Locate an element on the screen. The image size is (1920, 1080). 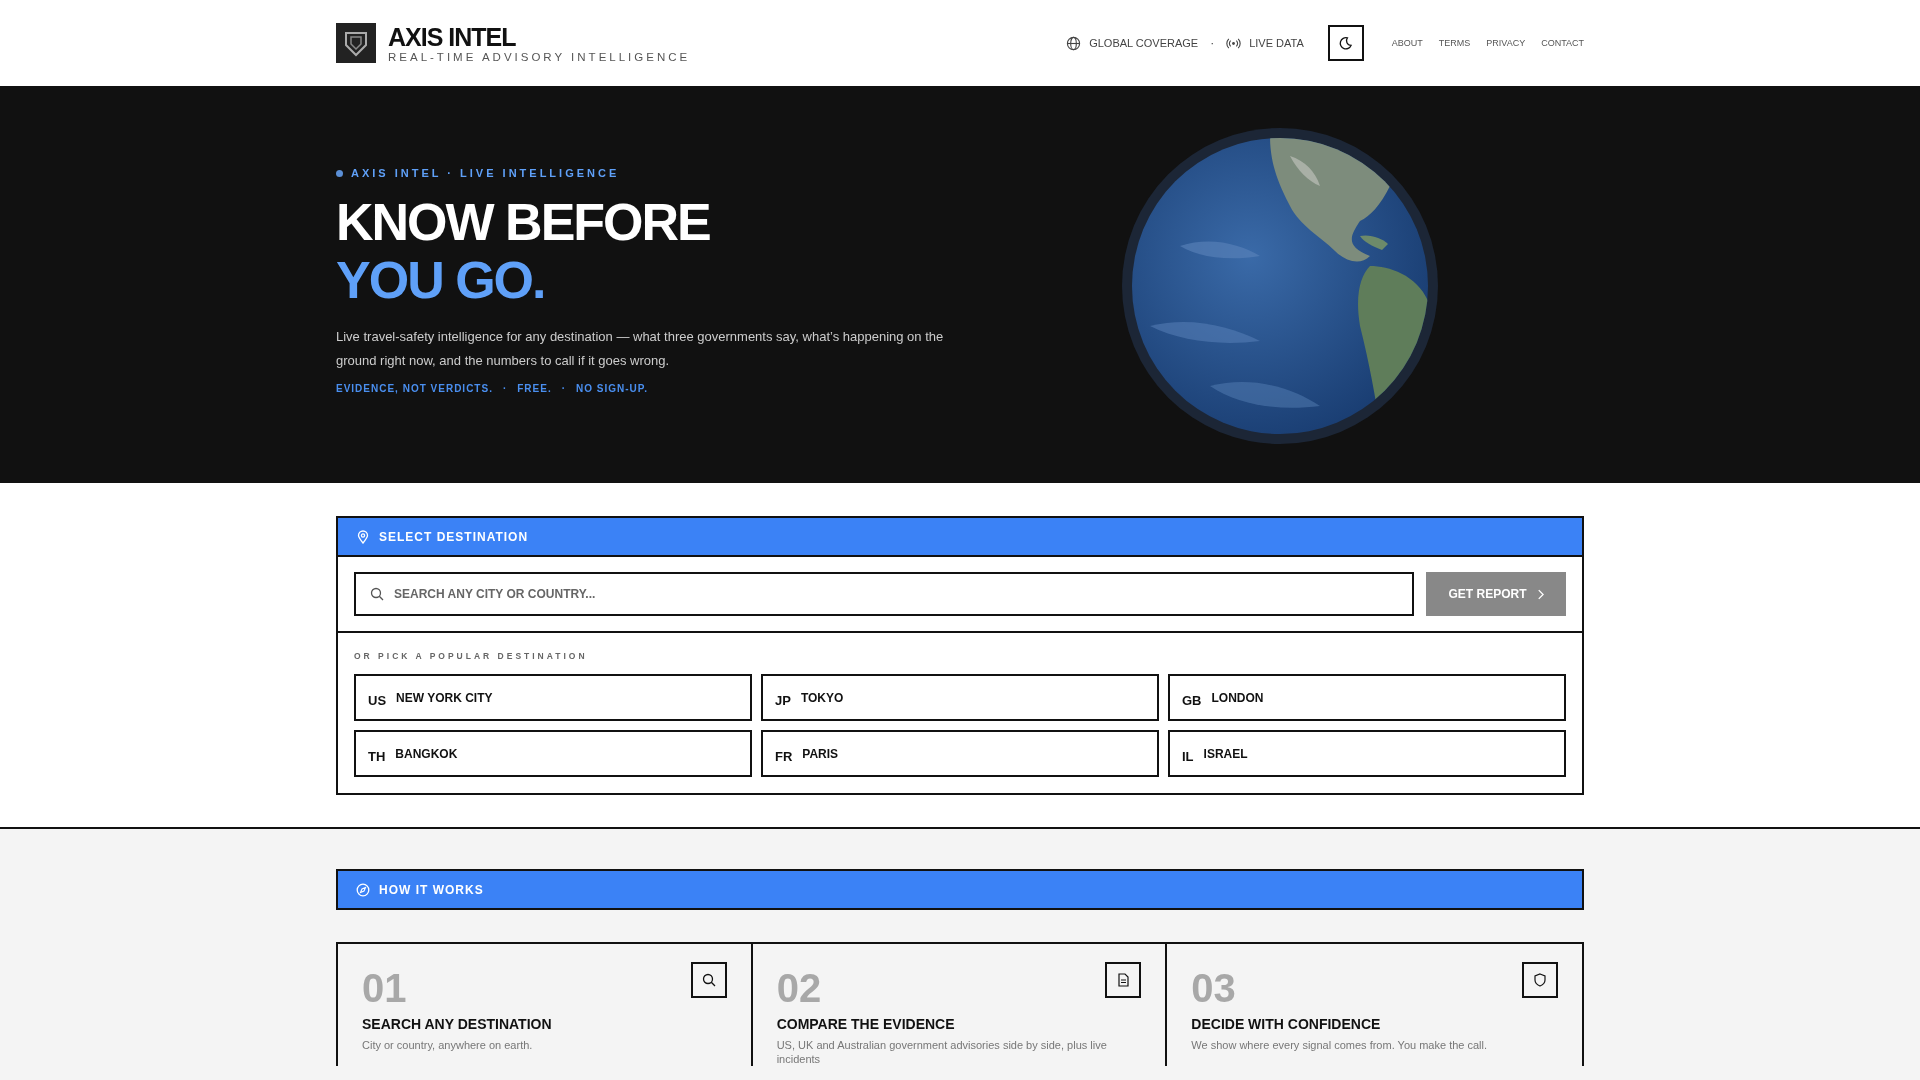
document-icon is located at coordinates (1123, 980).